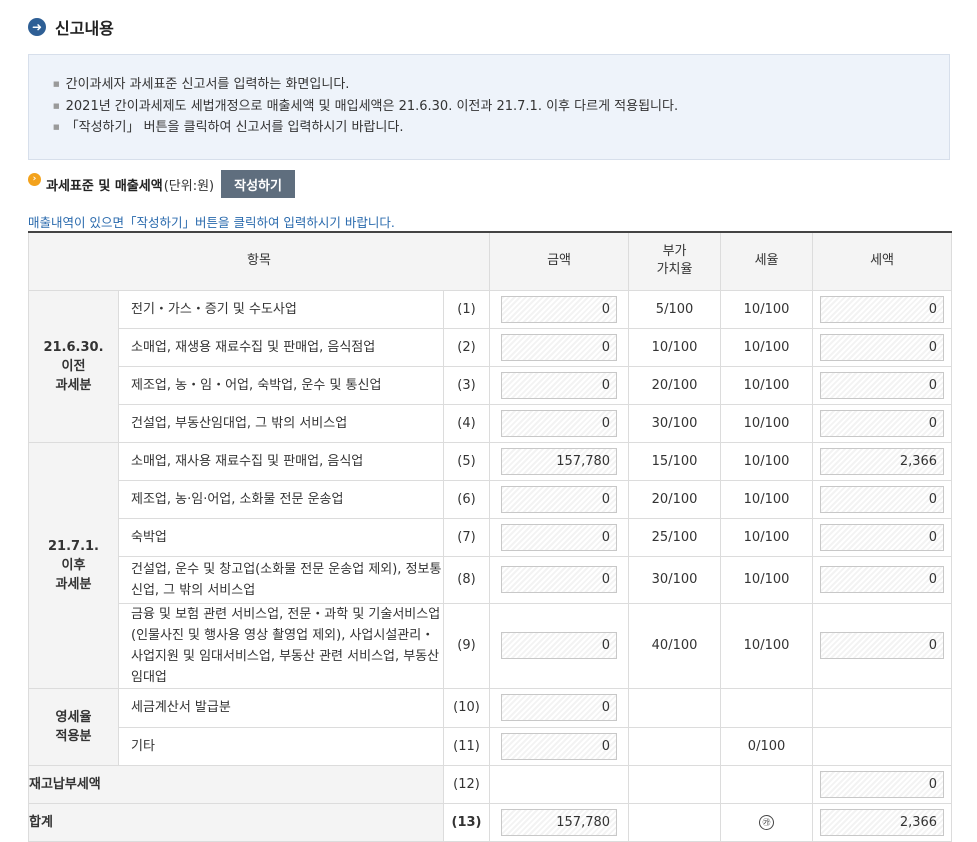 Image resolution: width=977 pixels, height=842 pixels. What do you see at coordinates (466, 746) in the screenshot?
I see `row-num: (11)` at bounding box center [466, 746].